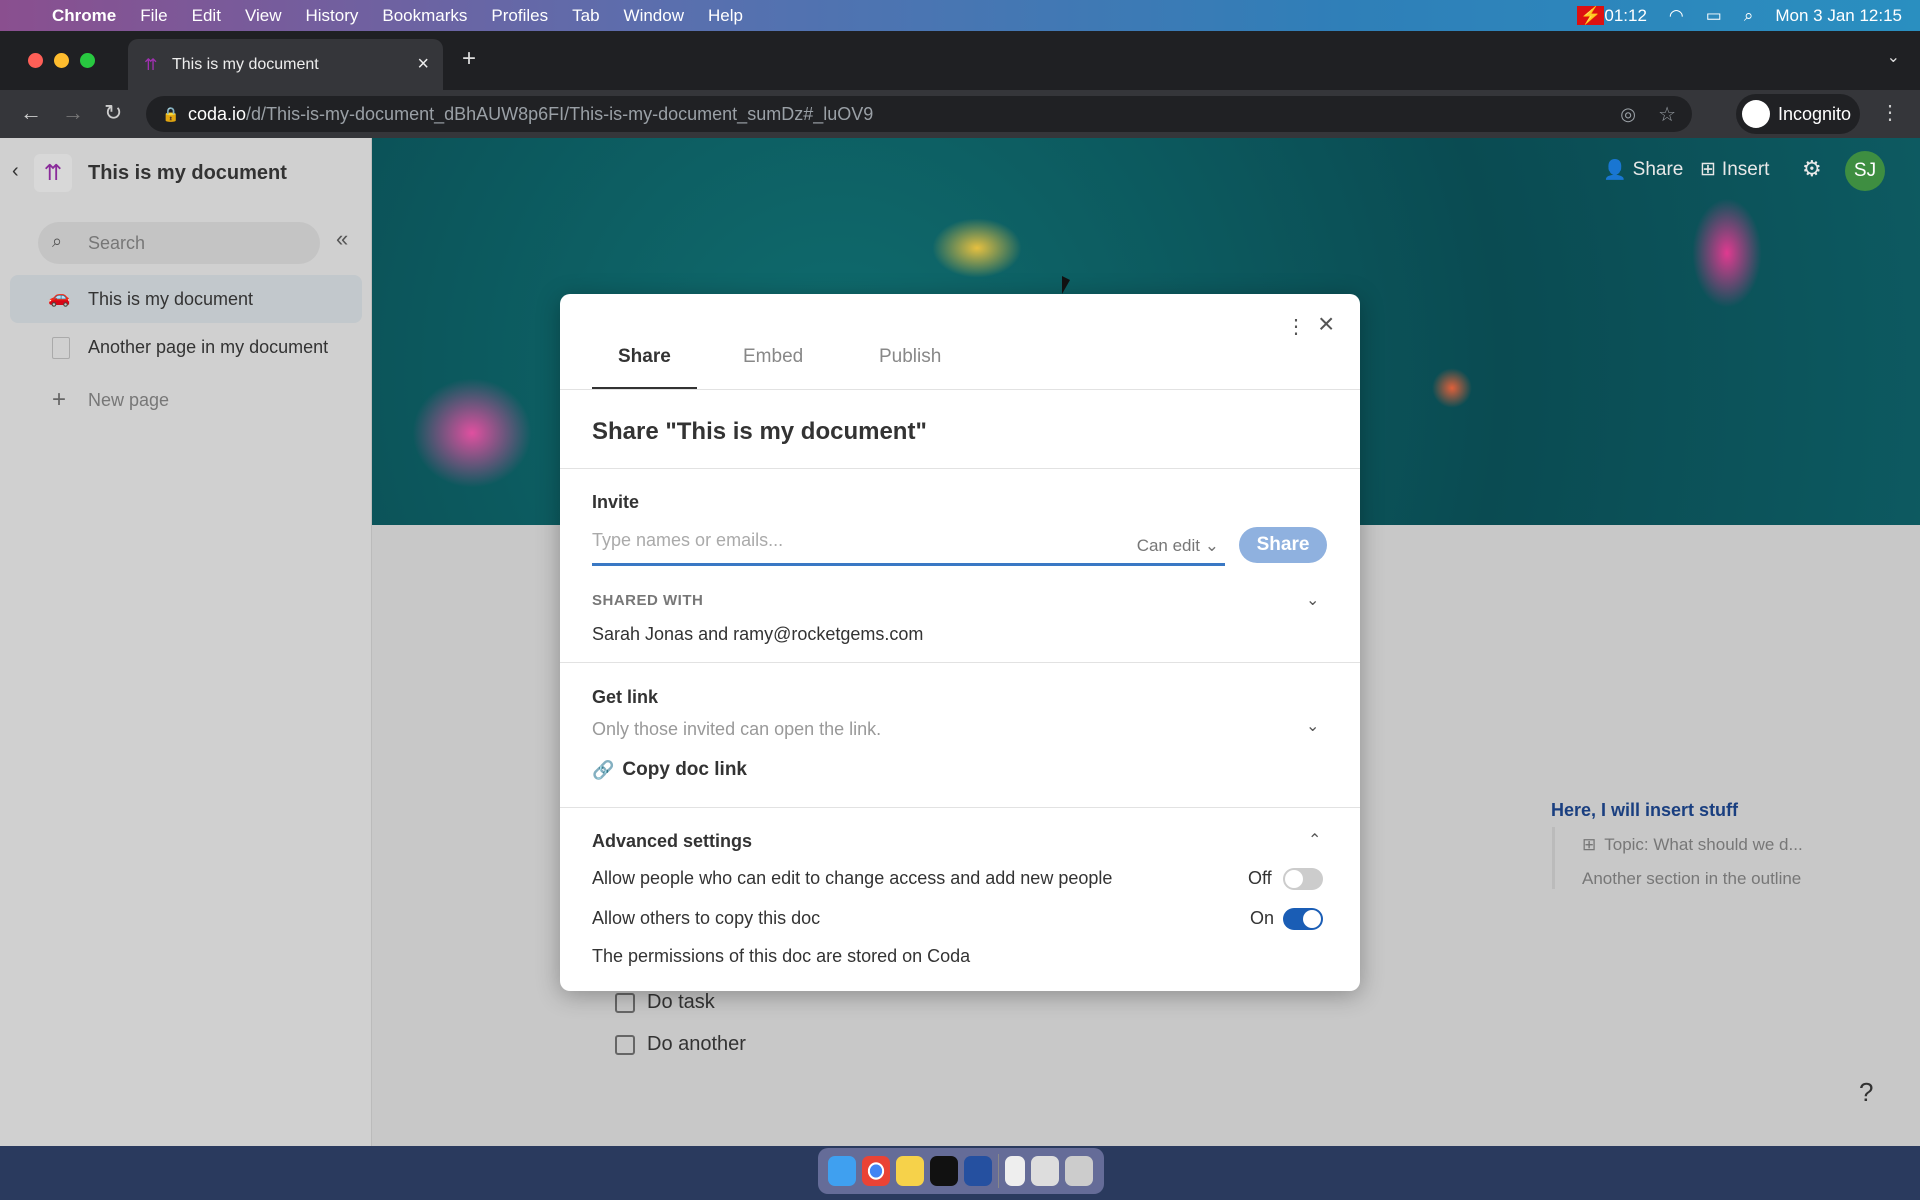 The width and height of the screenshot is (1920, 1200). I want to click on copy-doc-link-button: 🔗 Copy doc link, so click(669, 770).